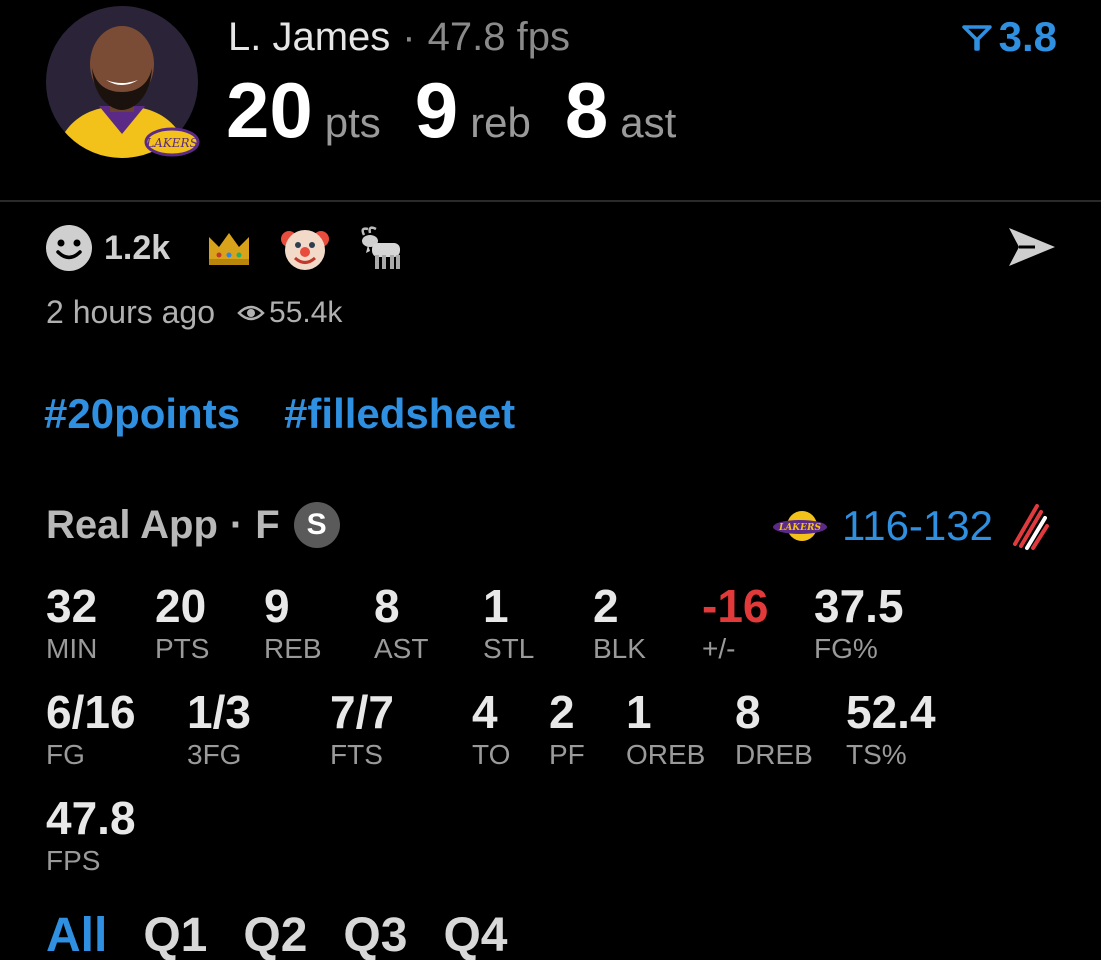  Describe the element at coordinates (267, 524) in the screenshot. I see `player-position: F` at that location.